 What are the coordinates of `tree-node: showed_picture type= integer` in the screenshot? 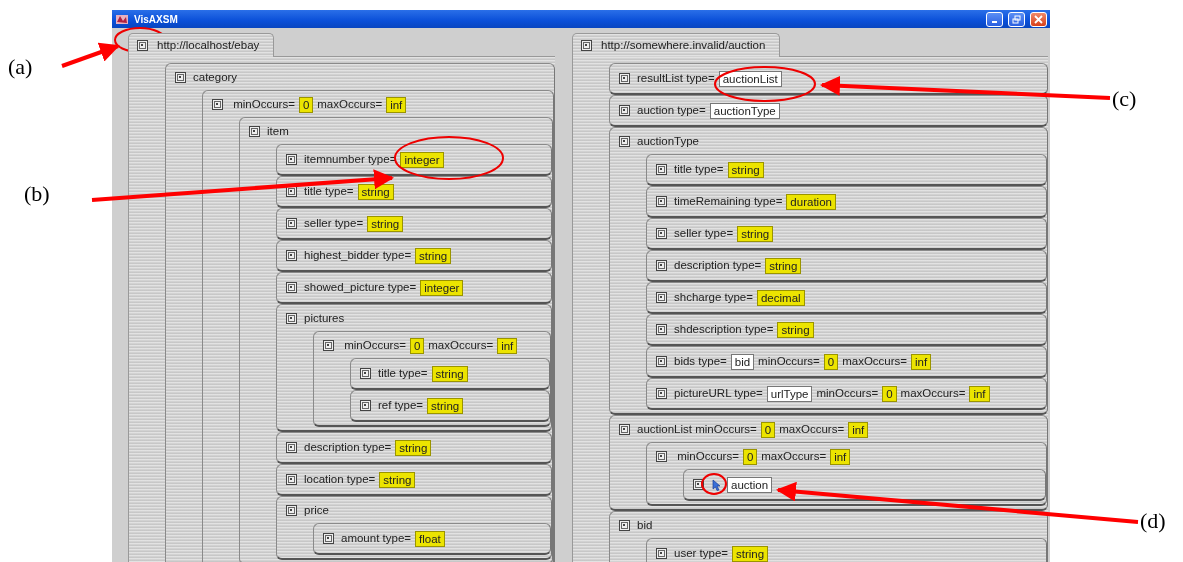 It's located at (414, 288).